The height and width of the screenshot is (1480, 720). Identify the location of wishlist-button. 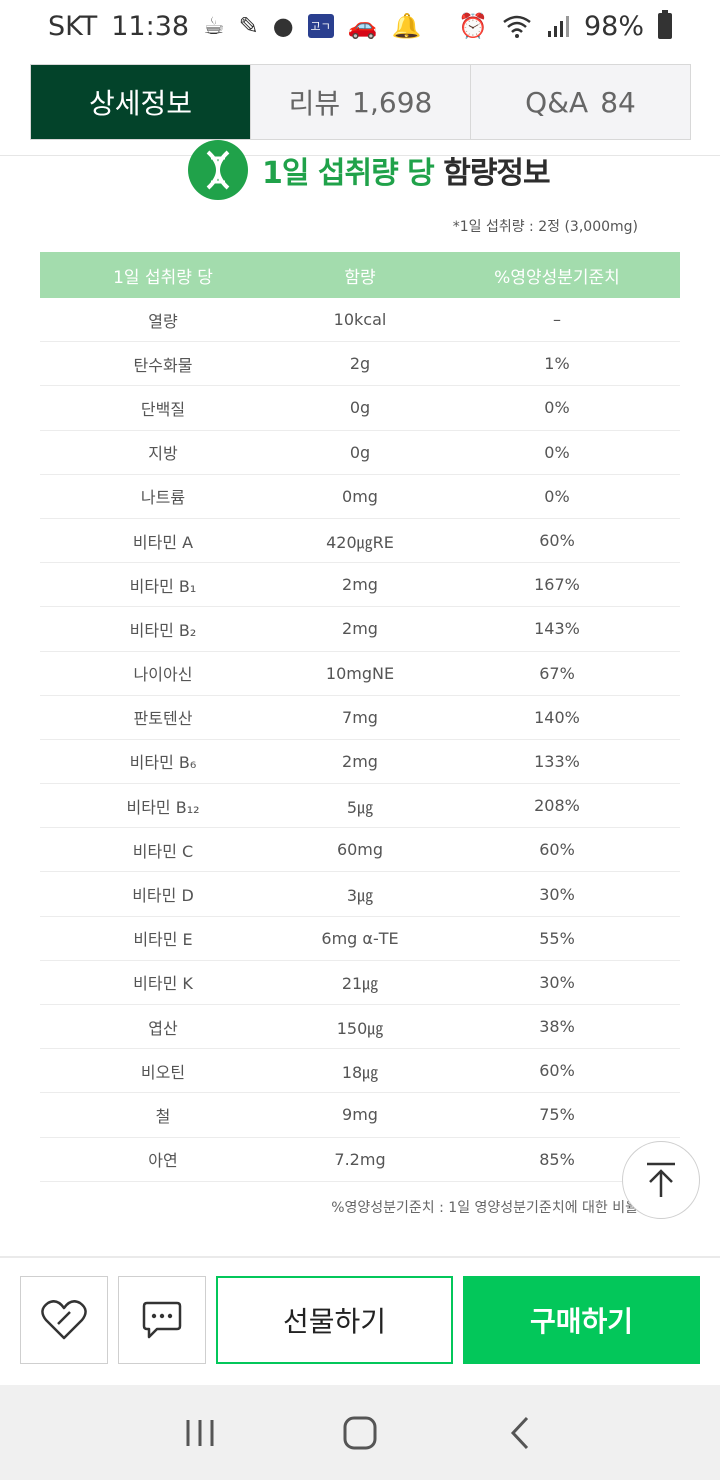
(64, 1320).